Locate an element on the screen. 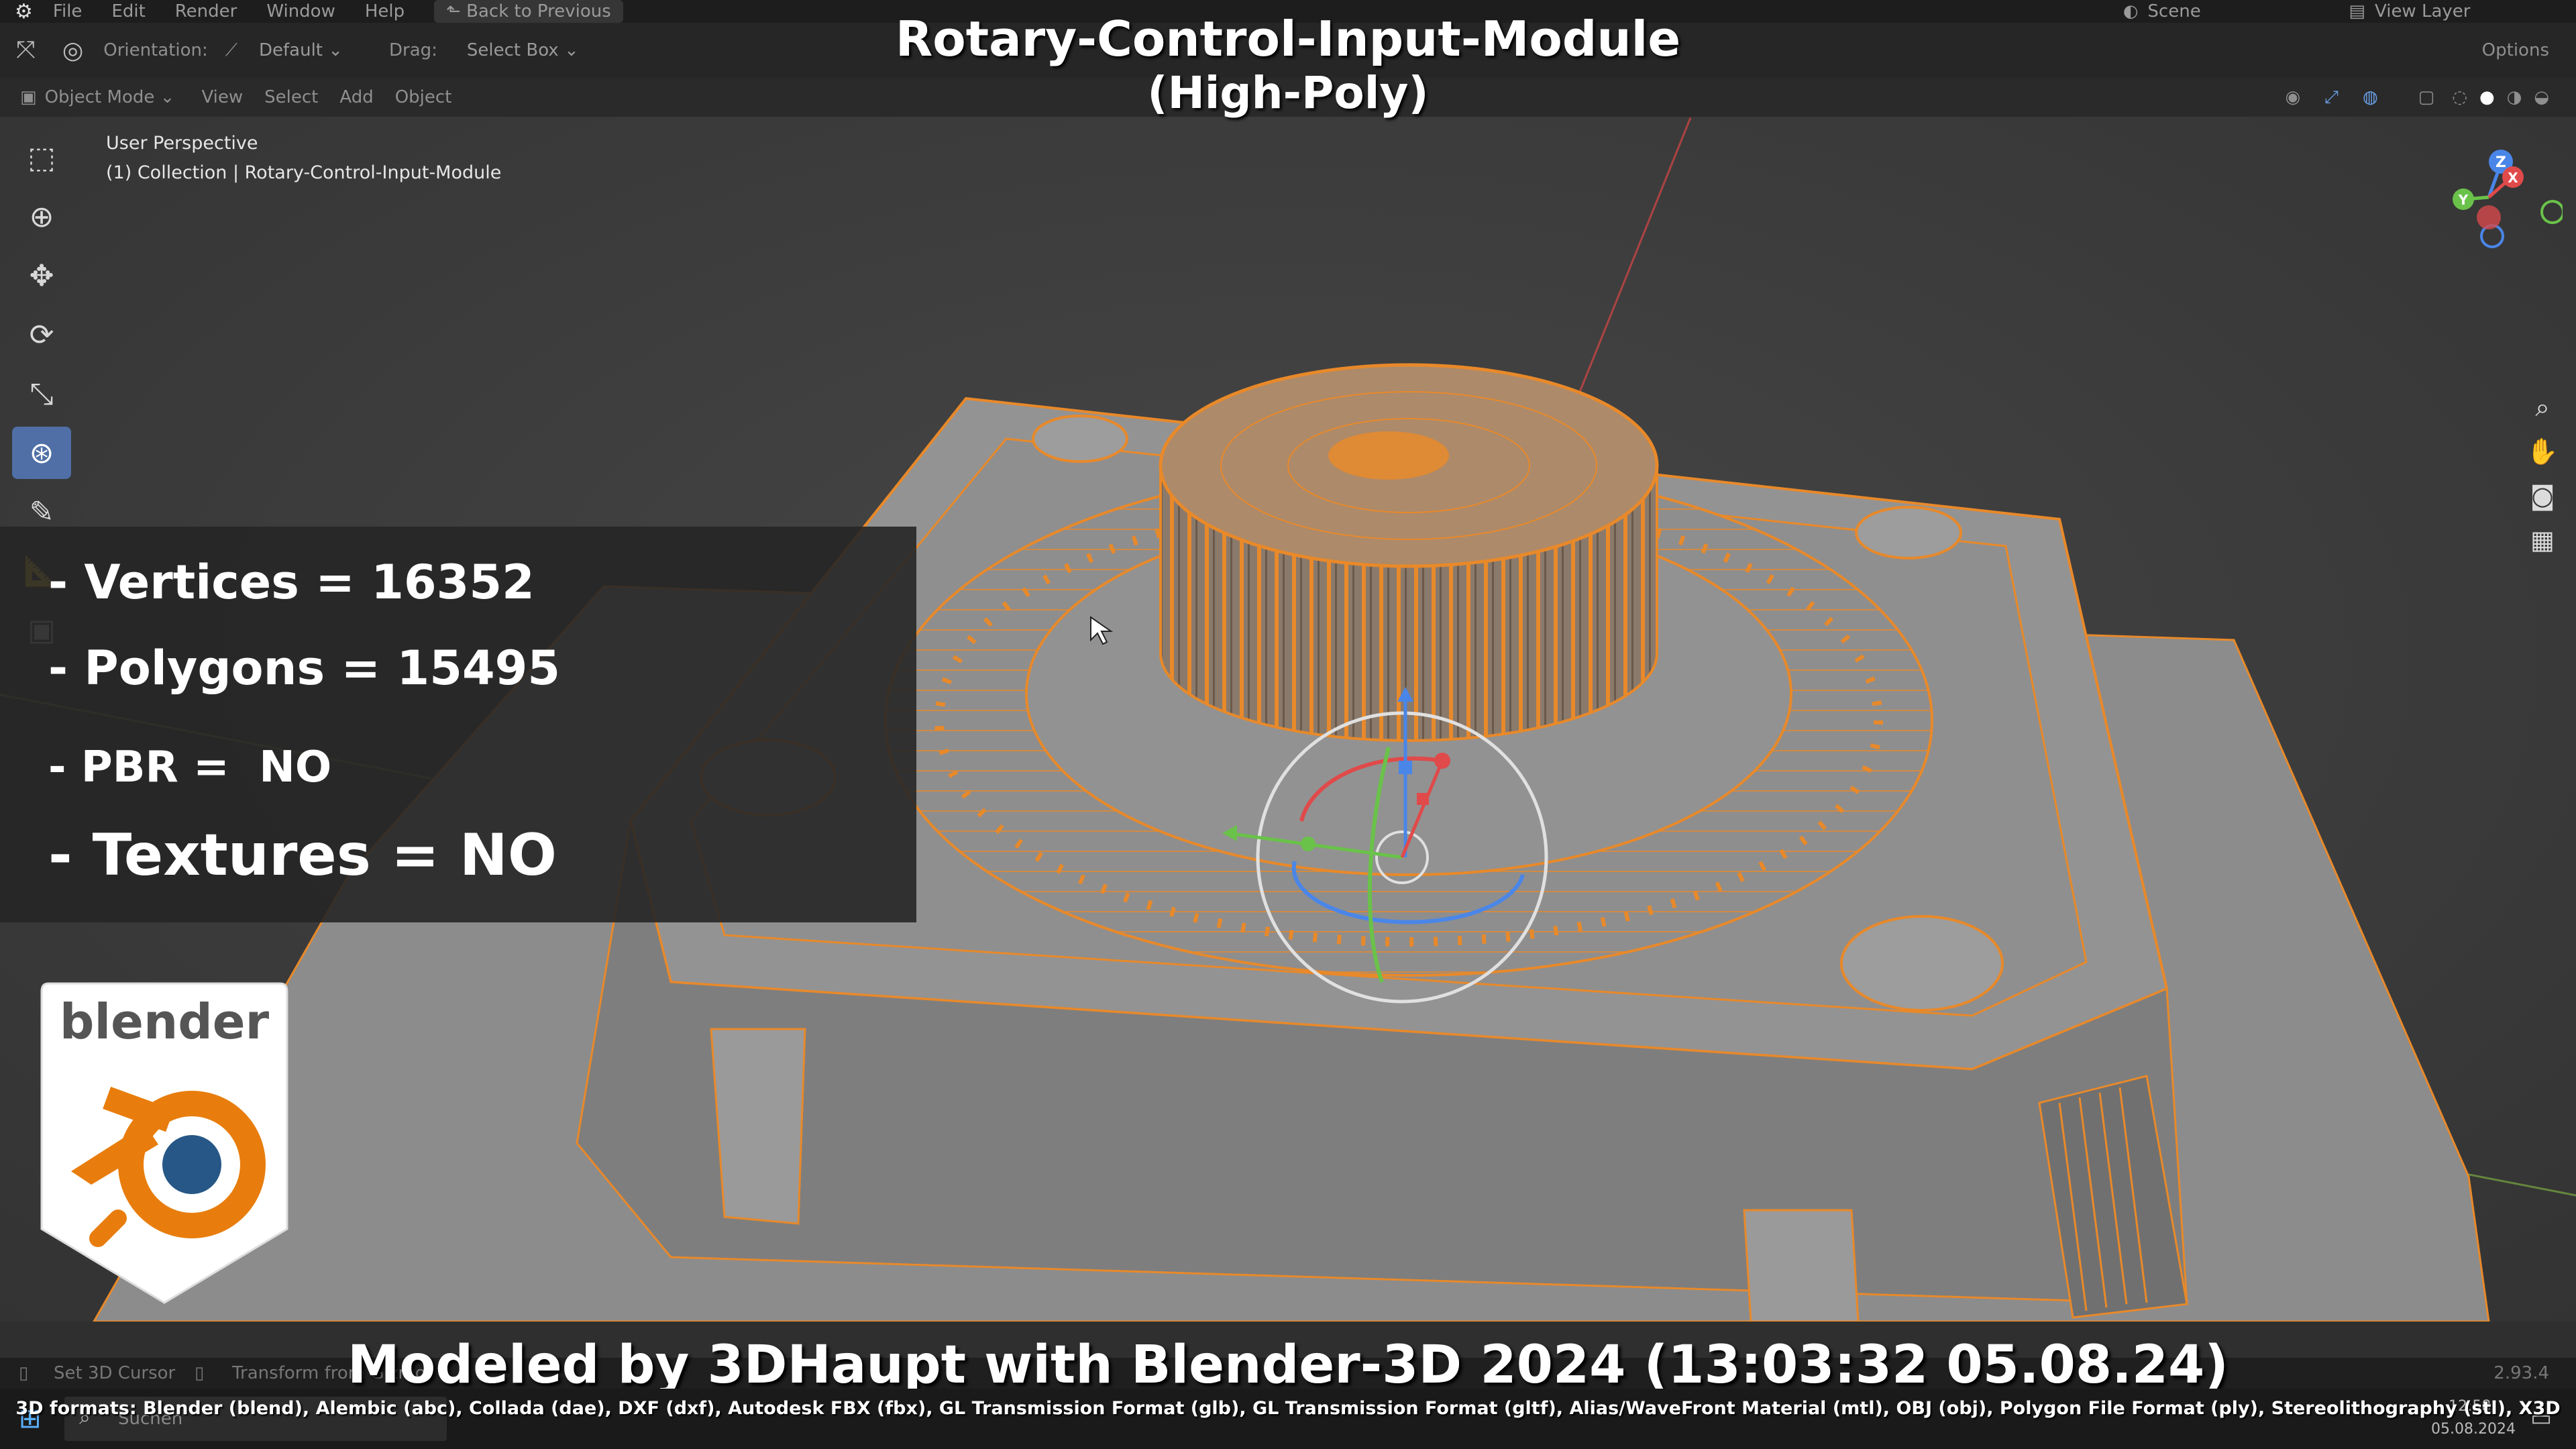  blender-logo-text: blender is located at coordinates (165, 1022).